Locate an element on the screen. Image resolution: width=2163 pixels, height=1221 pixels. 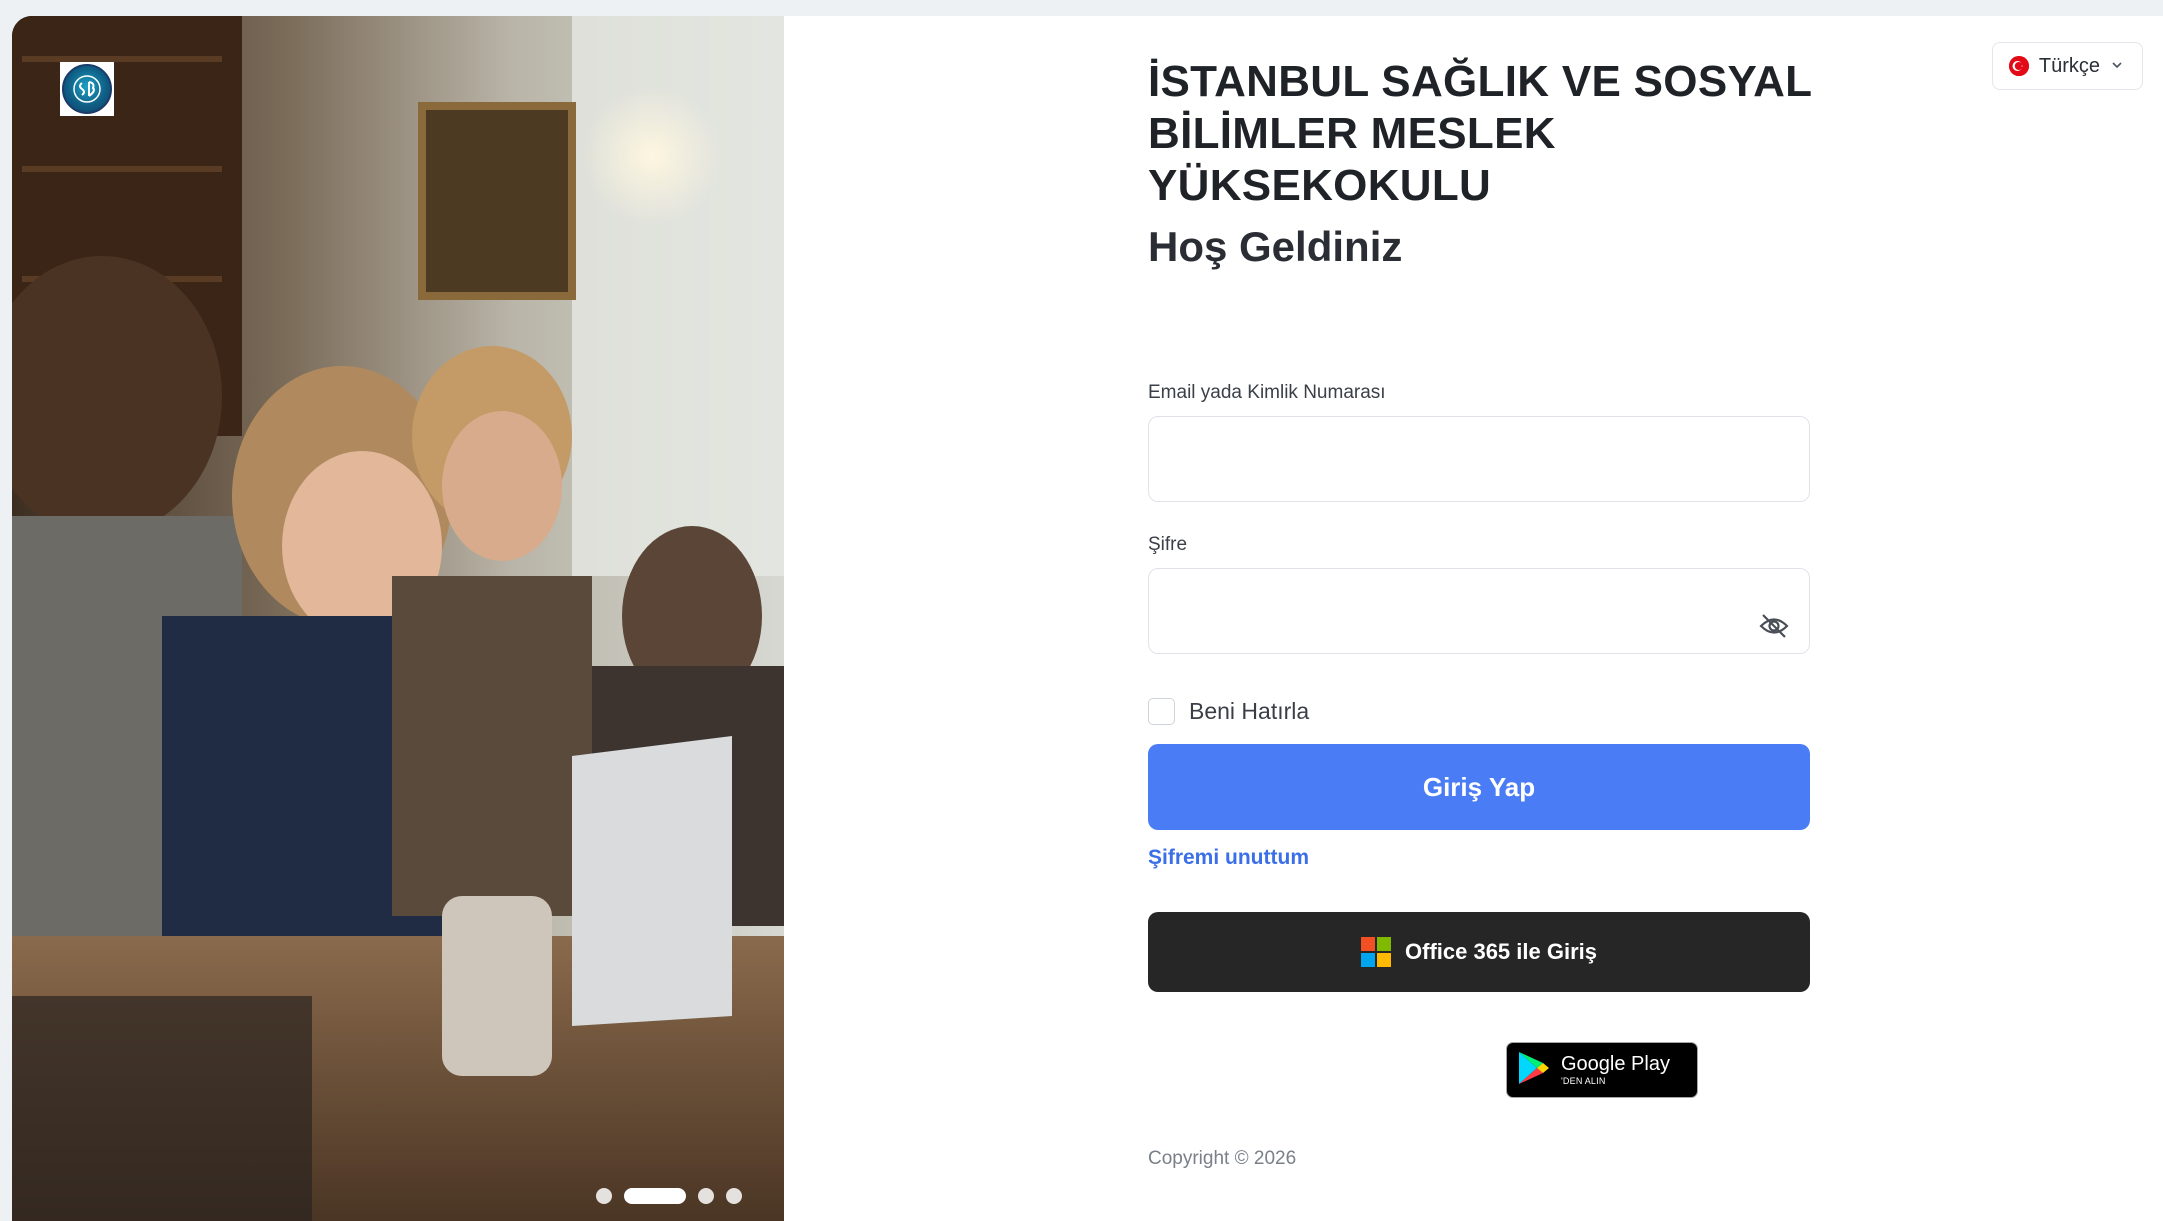
remember-label: Beni Hatırla is located at coordinates (1249, 711).